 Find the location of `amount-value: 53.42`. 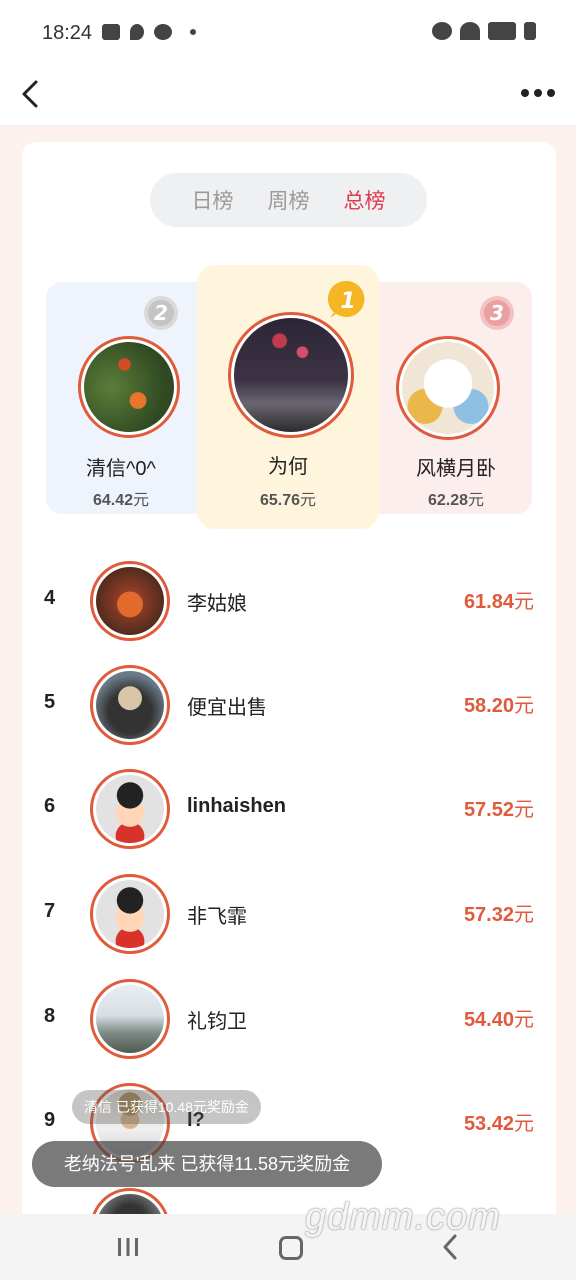

amount-value: 53.42 is located at coordinates (488, 1124).